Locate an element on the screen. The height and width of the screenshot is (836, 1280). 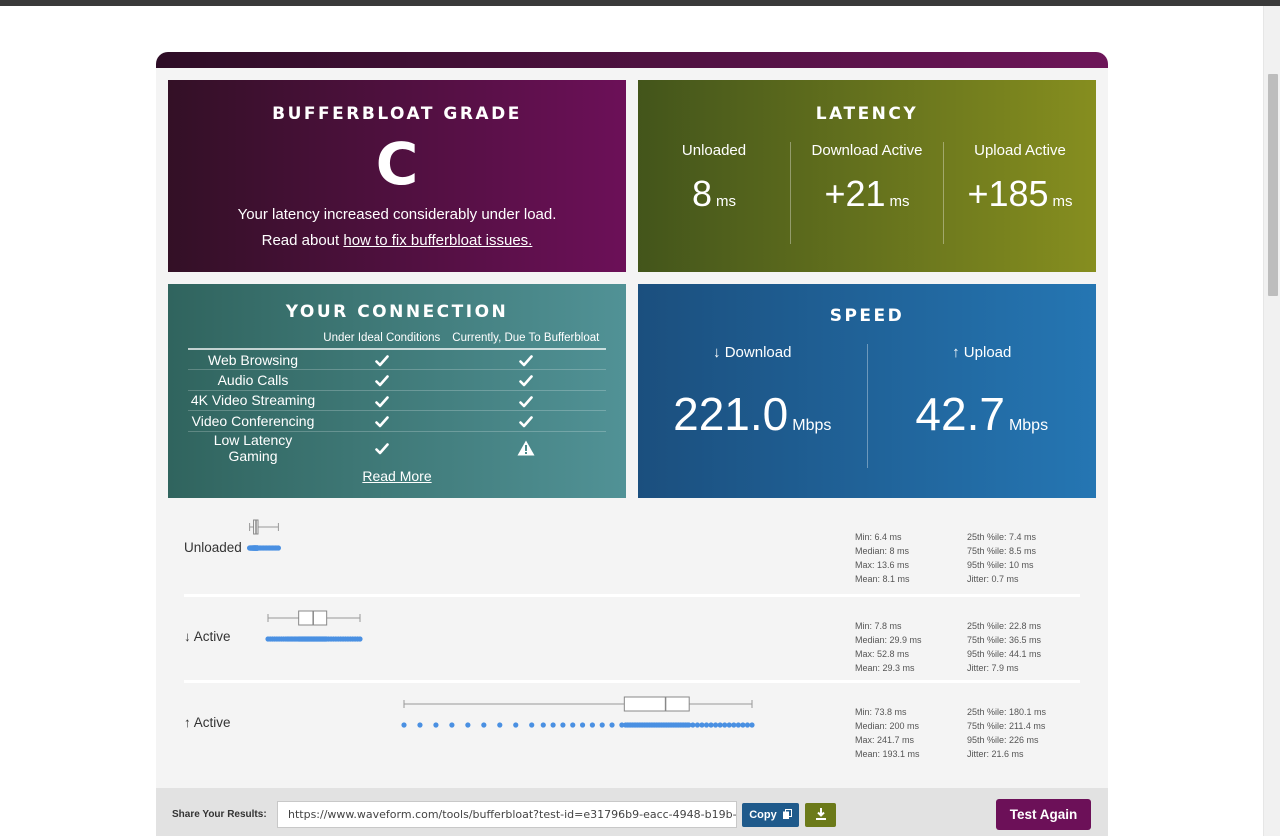
latency-upload-value: +185 is located at coordinates (1008, 193).